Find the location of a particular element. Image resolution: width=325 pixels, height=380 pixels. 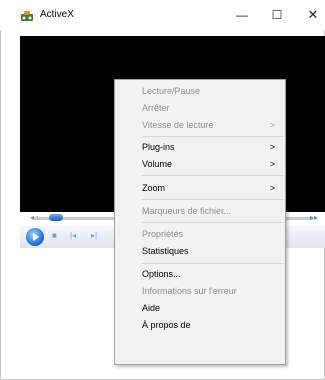

menu-item-about: À propos de is located at coordinates (200, 325).